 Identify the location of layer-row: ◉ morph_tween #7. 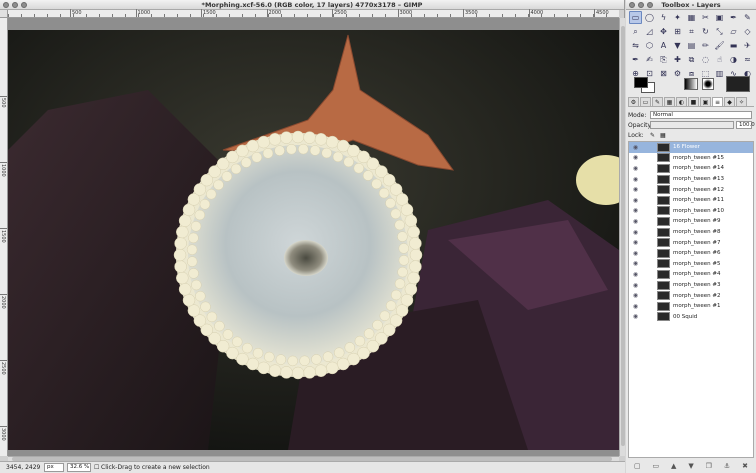
(691, 242).